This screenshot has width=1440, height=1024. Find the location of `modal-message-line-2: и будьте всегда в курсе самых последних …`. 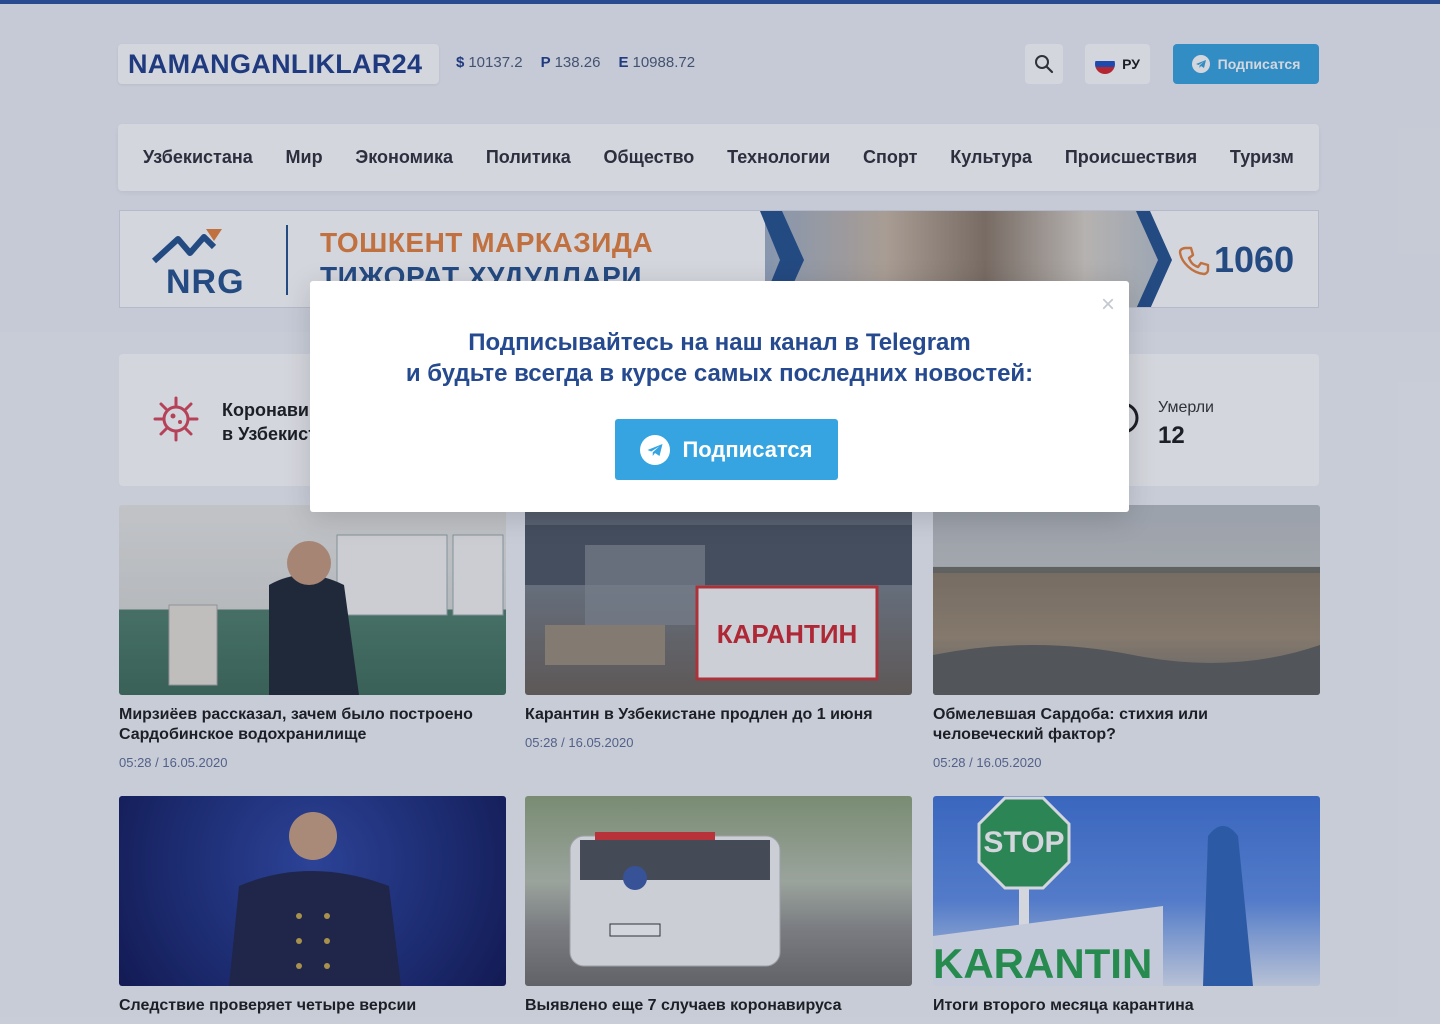

modal-message-line-2: и будьте всегда в курсе самых последних … is located at coordinates (719, 373).